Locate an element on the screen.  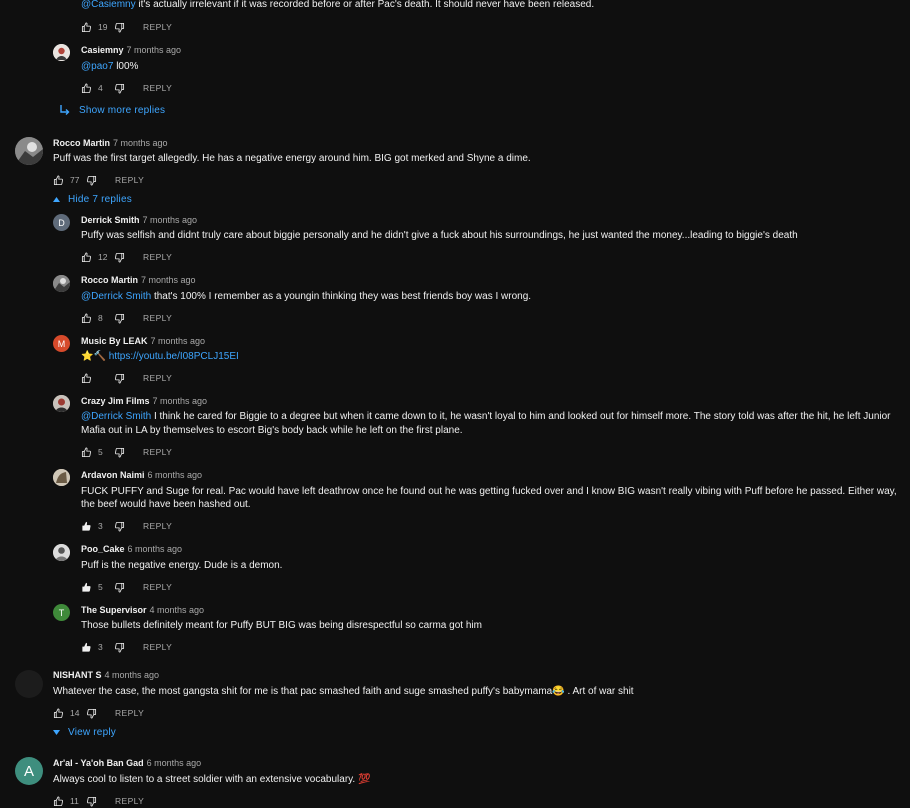
mention-link: @Casiemny is located at coordinates (108, 5).